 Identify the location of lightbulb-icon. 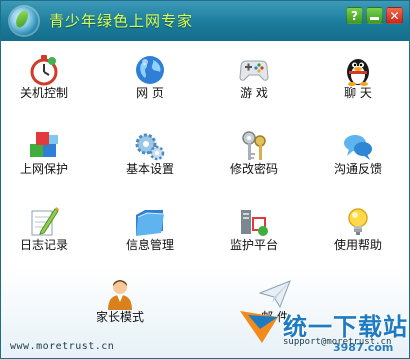
(358, 221).